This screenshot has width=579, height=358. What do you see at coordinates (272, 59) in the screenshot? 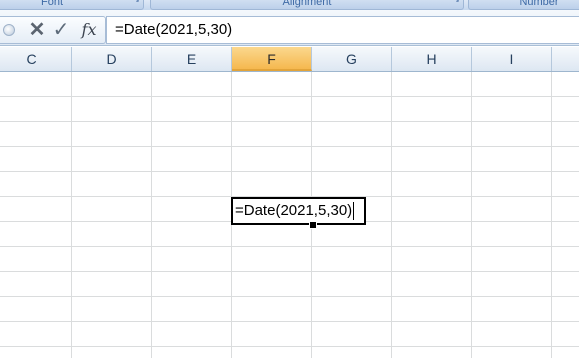
I see `column-header-f: F` at bounding box center [272, 59].